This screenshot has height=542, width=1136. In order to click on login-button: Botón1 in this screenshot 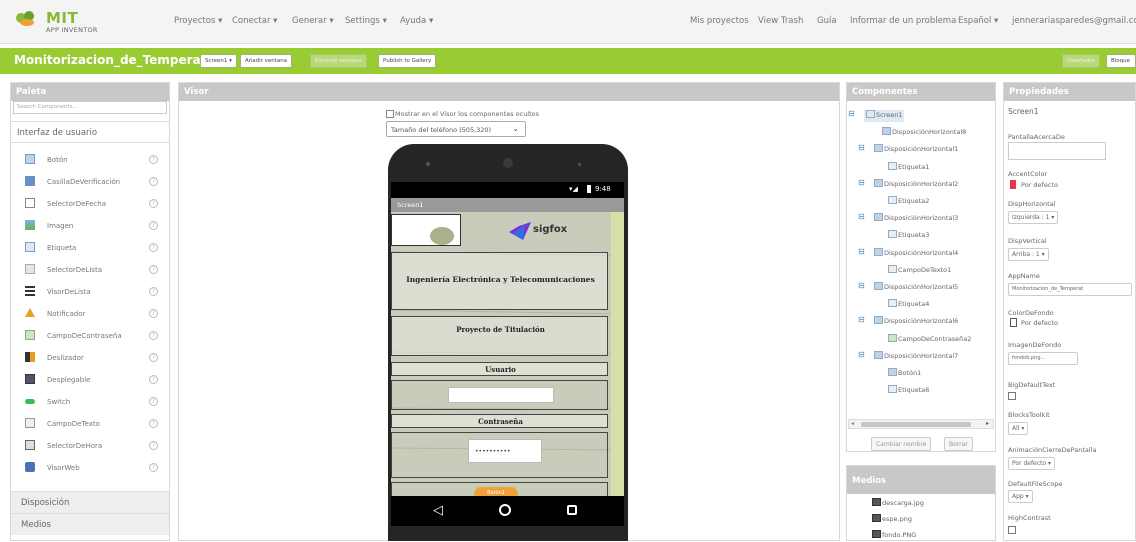, I will do `click(496, 491)`.